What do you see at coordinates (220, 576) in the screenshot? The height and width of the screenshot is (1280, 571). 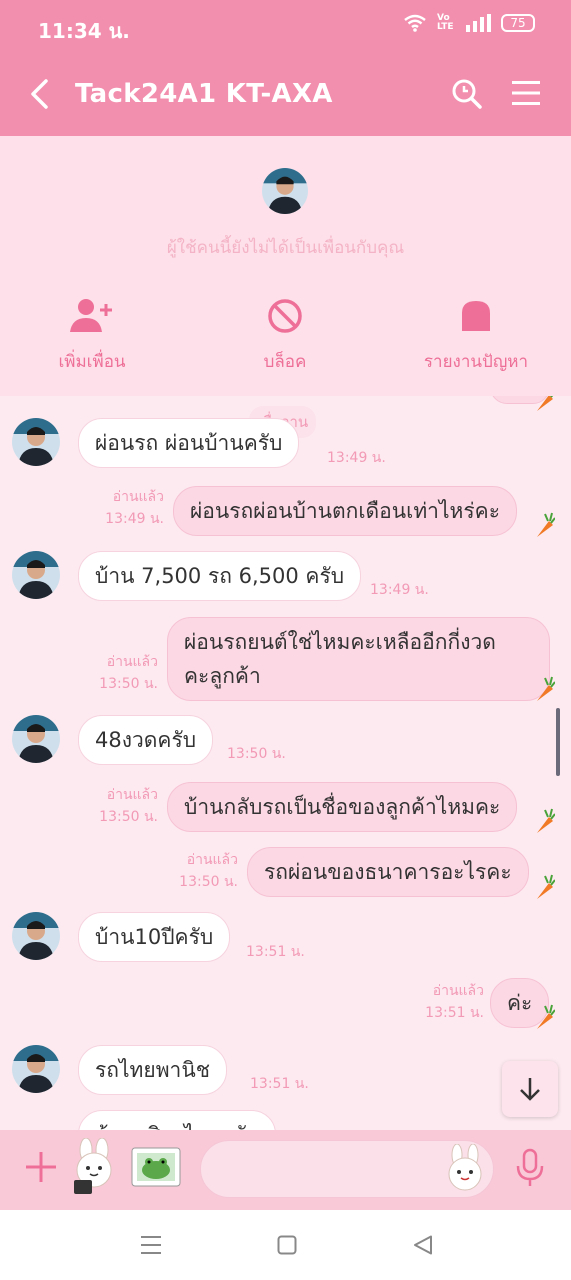 I see `message-bubble-in: บ้าน 7,500 รถ 6,500 ครับ` at bounding box center [220, 576].